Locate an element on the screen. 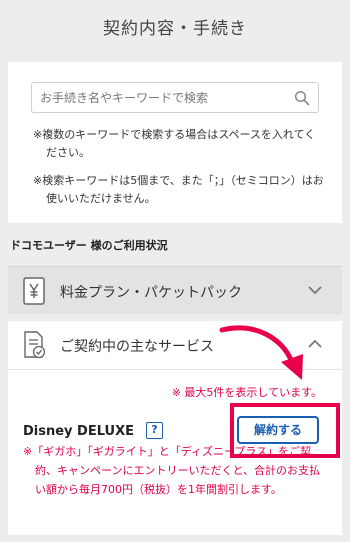  yen-document-icon is located at coordinates (34, 291).